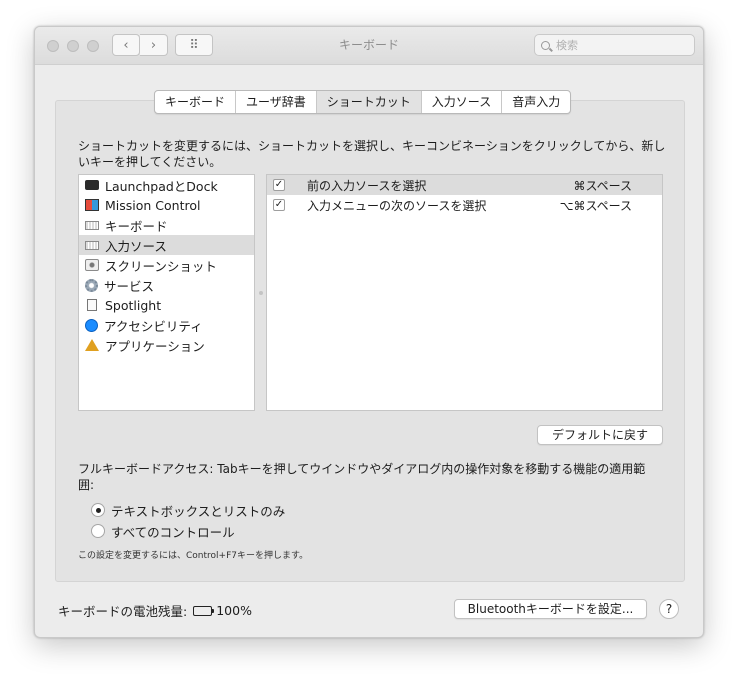 The image size is (736, 679). I want to click on shortcut-label: 前の入力ソースを選択, so click(367, 185).